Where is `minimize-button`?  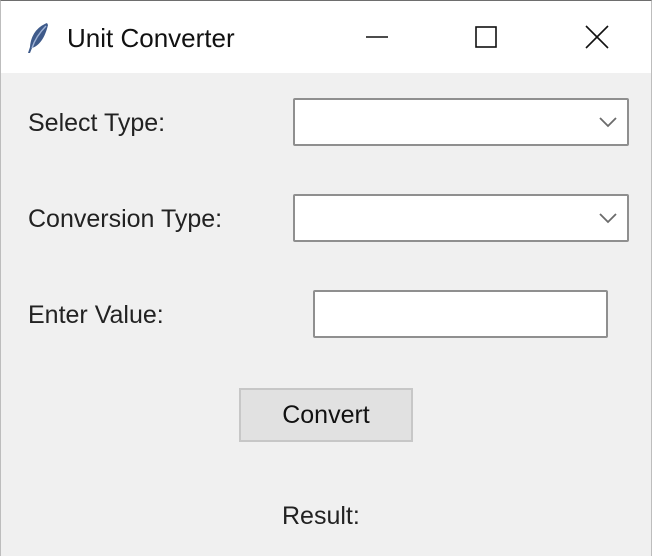 minimize-button is located at coordinates (377, 37).